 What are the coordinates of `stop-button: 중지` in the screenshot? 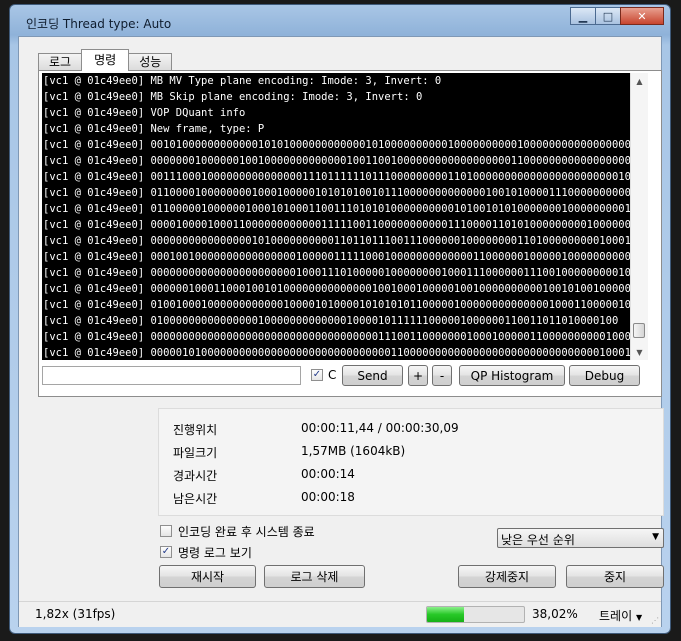 It's located at (615, 576).